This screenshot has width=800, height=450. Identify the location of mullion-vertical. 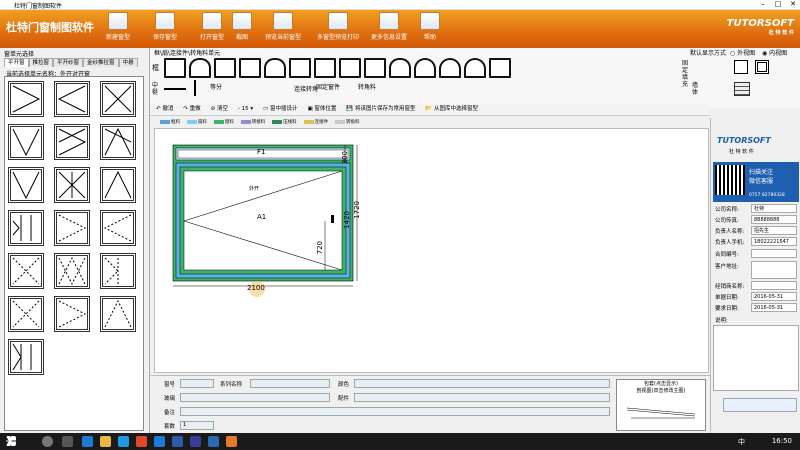
(195, 88).